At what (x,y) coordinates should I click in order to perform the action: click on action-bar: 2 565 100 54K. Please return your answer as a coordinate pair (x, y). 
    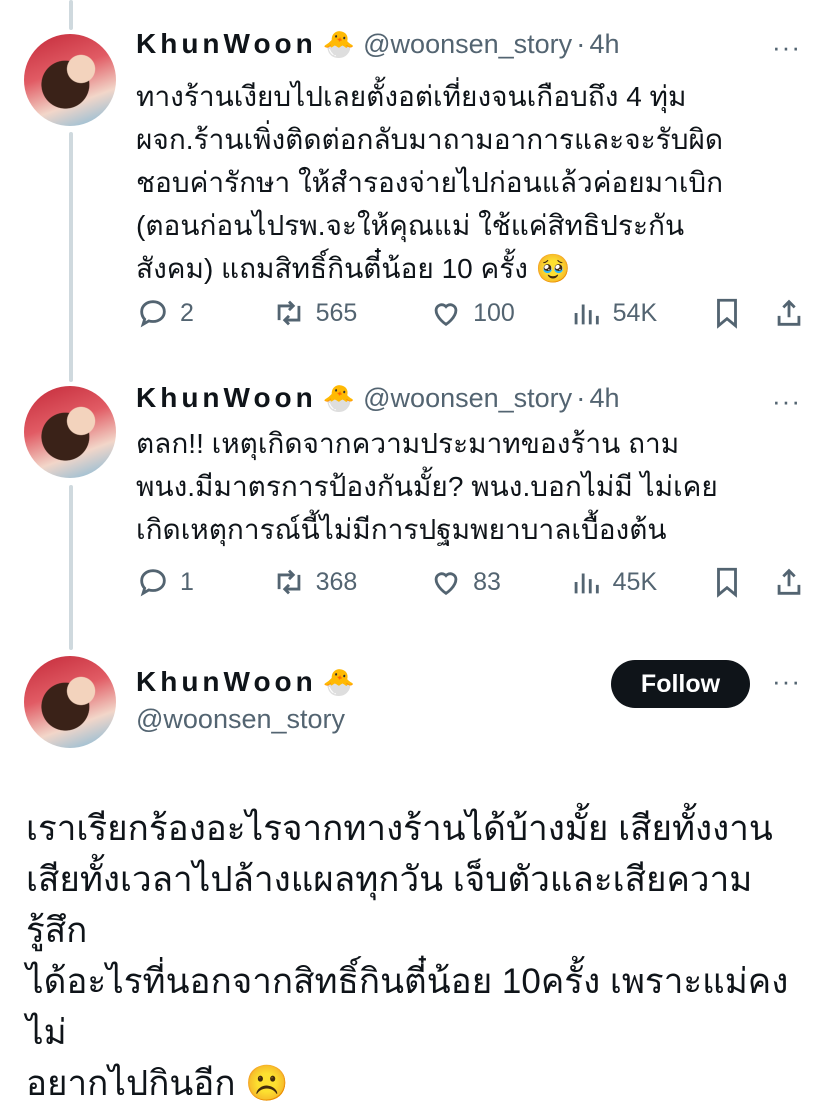
    Looking at the image, I should click on (471, 313).